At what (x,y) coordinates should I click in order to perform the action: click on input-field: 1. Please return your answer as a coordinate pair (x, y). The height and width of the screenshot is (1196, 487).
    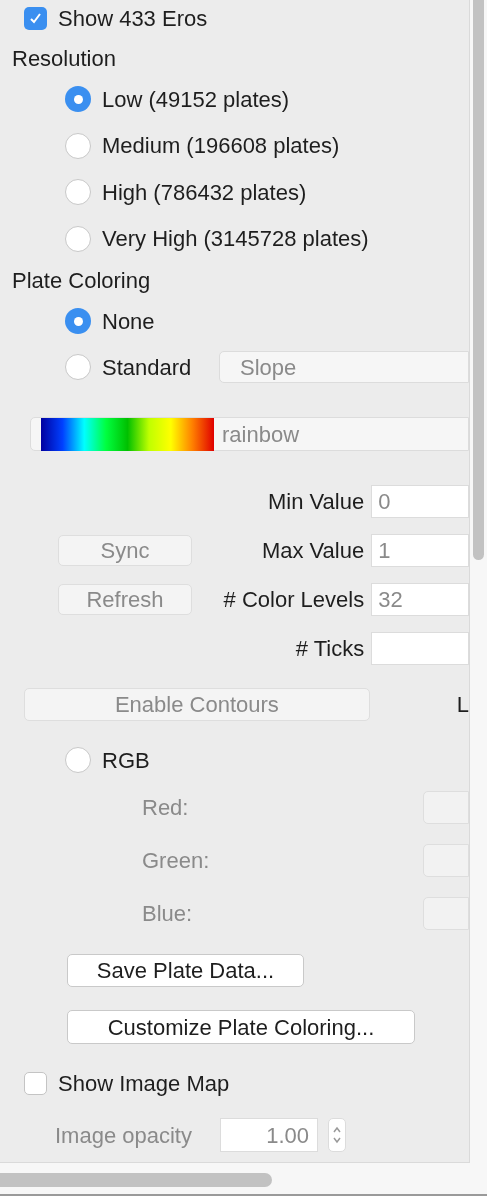
    Looking at the image, I should click on (420, 550).